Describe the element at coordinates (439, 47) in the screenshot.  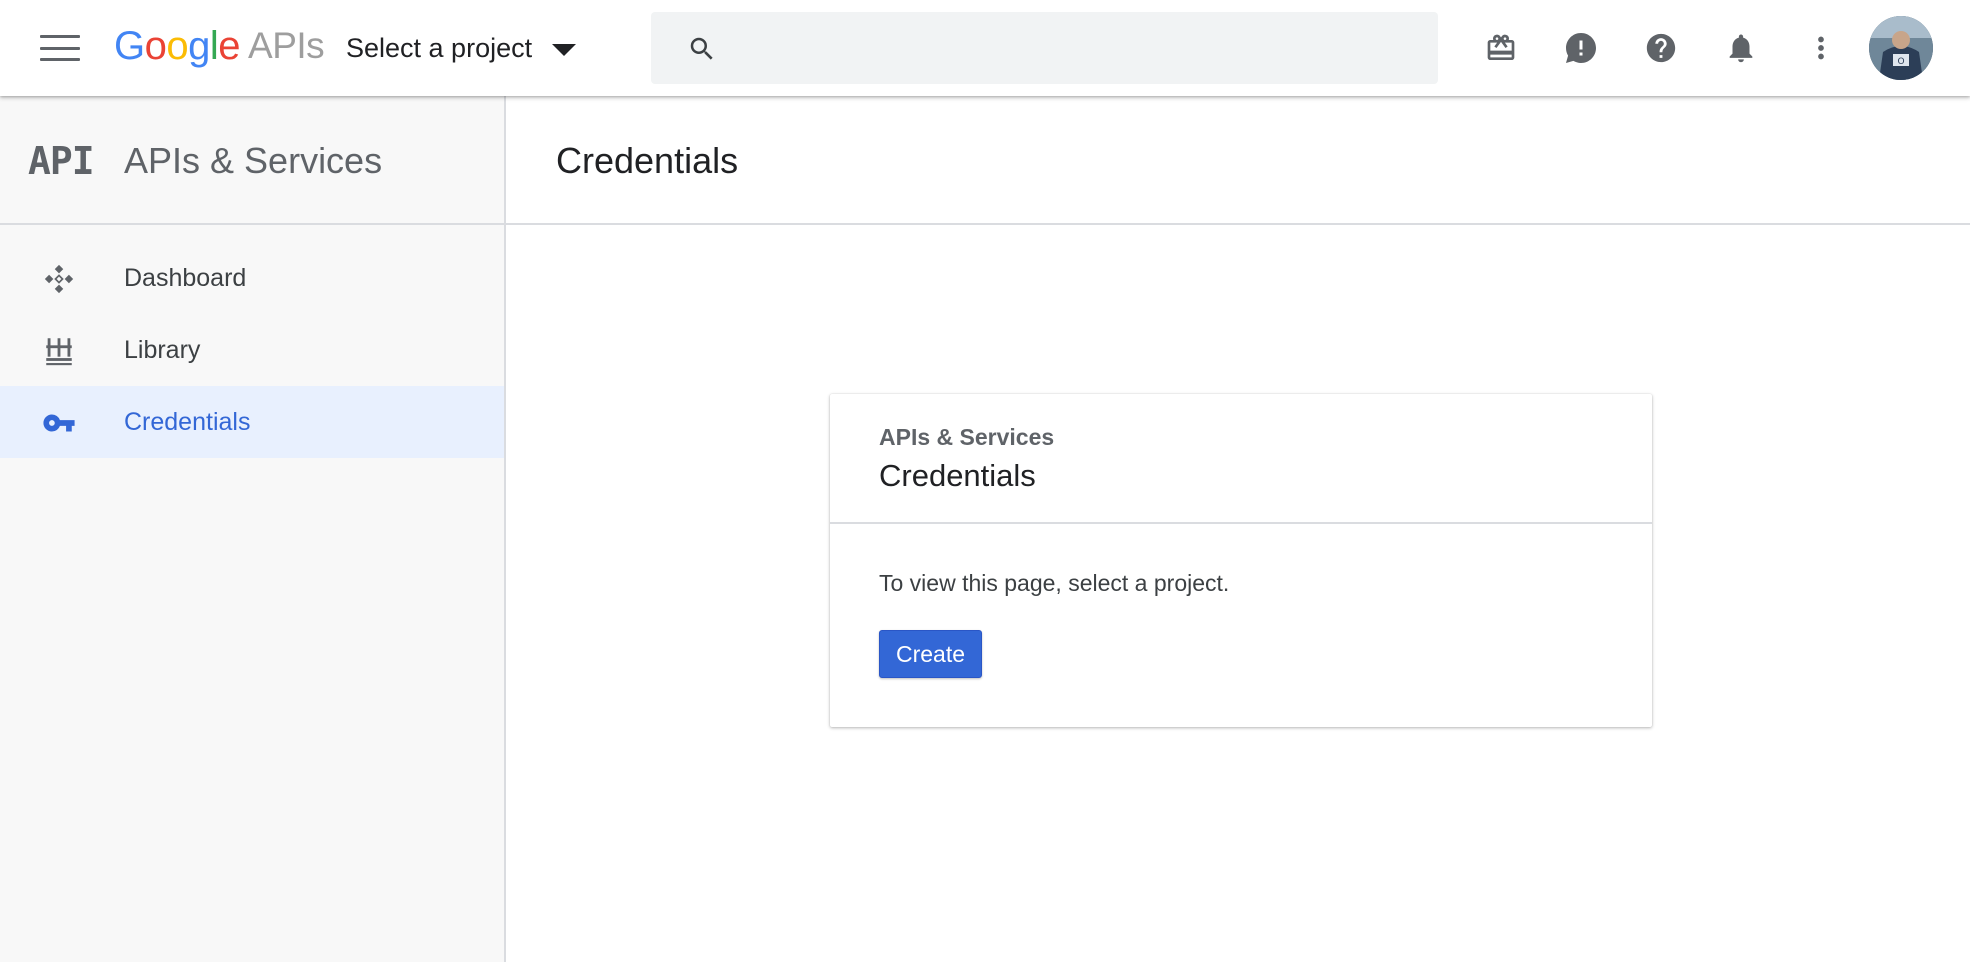
I see `project-selector-label: Select a project` at that location.